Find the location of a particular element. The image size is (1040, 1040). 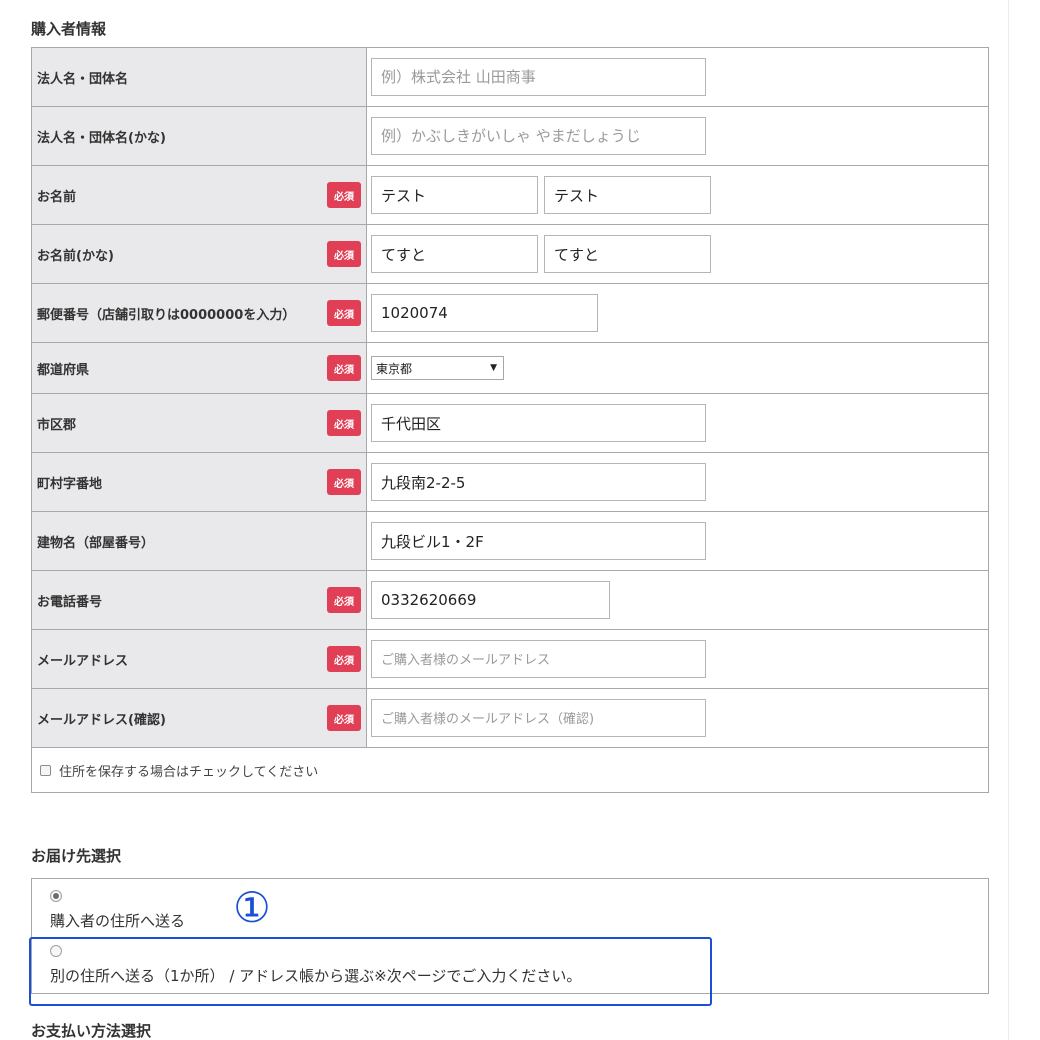

email-input is located at coordinates (538, 659).